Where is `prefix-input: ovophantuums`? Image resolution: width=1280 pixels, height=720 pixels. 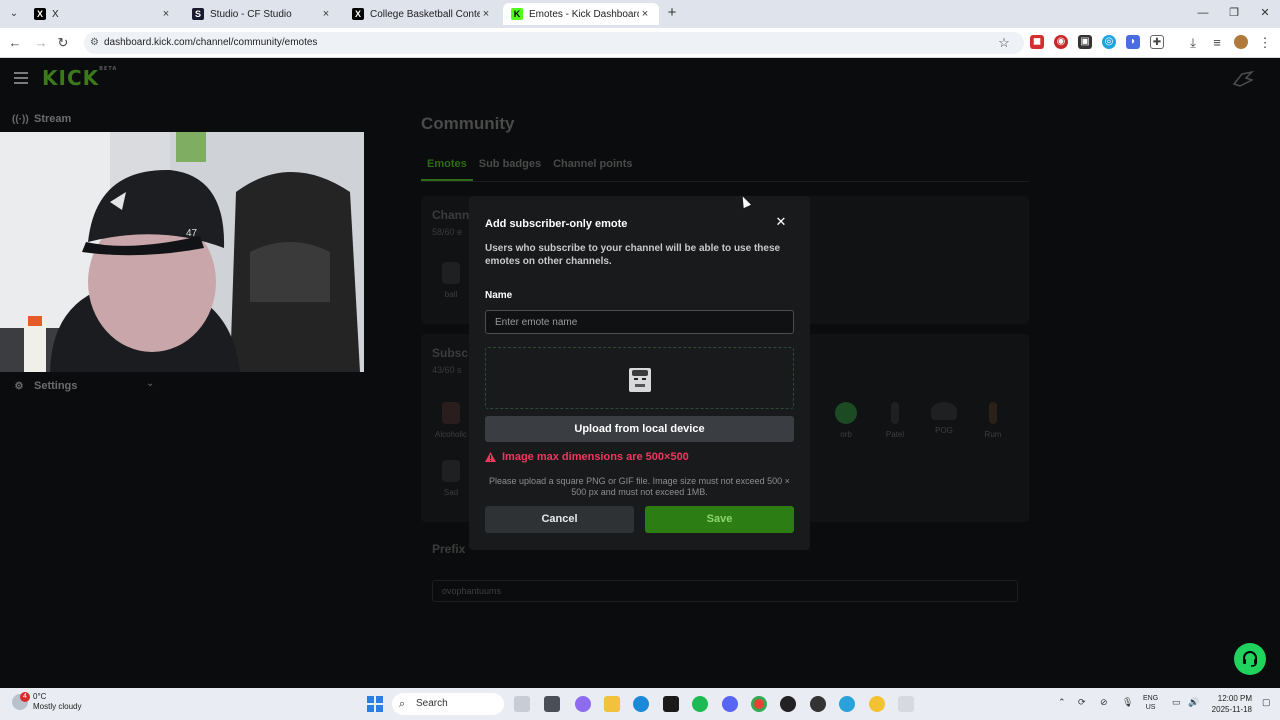 prefix-input: ovophantuums is located at coordinates (725, 591).